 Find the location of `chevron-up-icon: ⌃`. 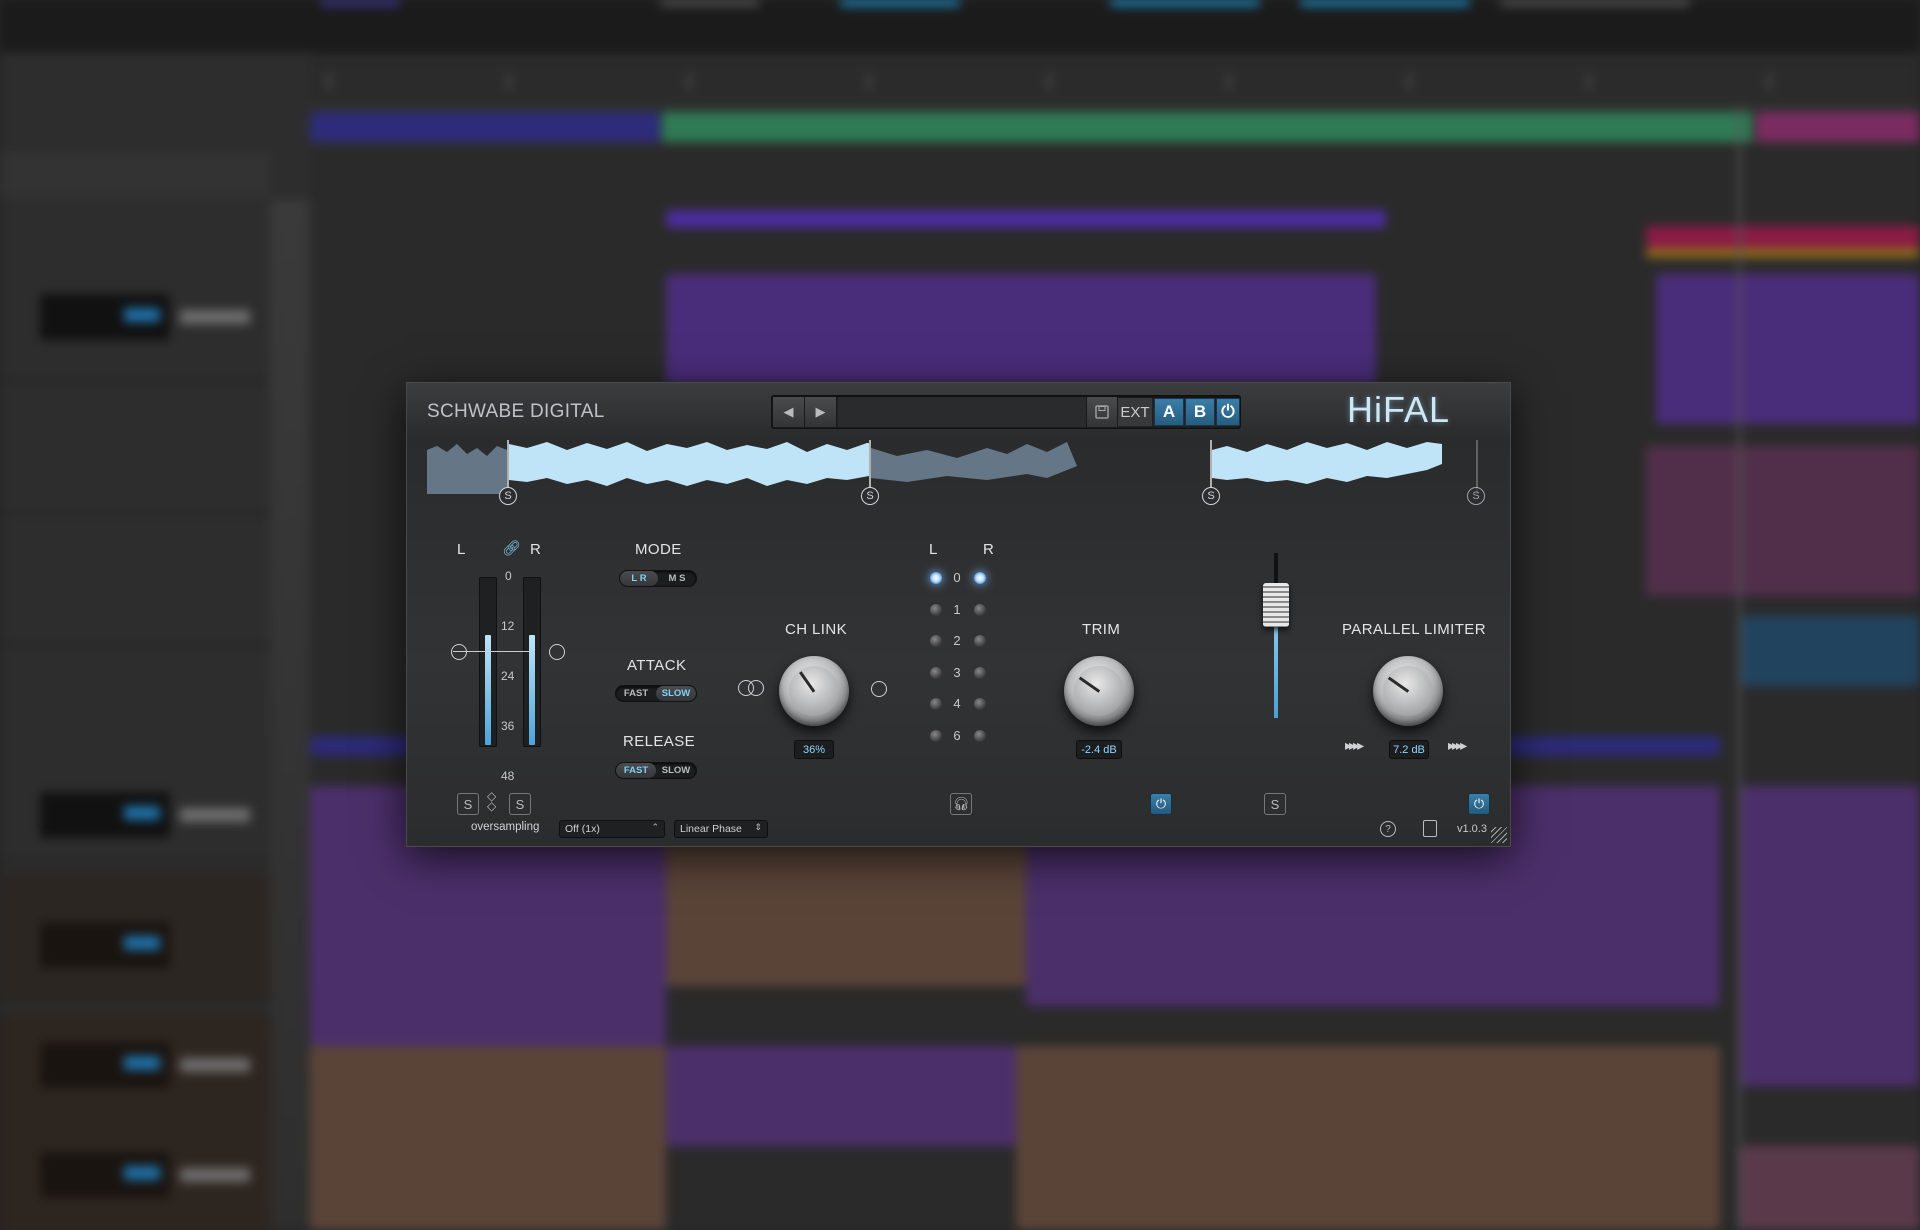

chevron-up-icon: ⌃ is located at coordinates (655, 827).